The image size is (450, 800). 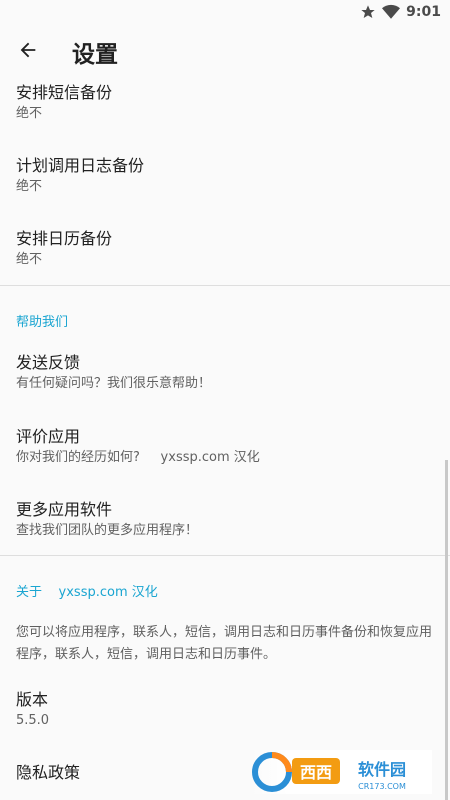 What do you see at coordinates (225, 52) in the screenshot?
I see `app-bar: 设置` at bounding box center [225, 52].